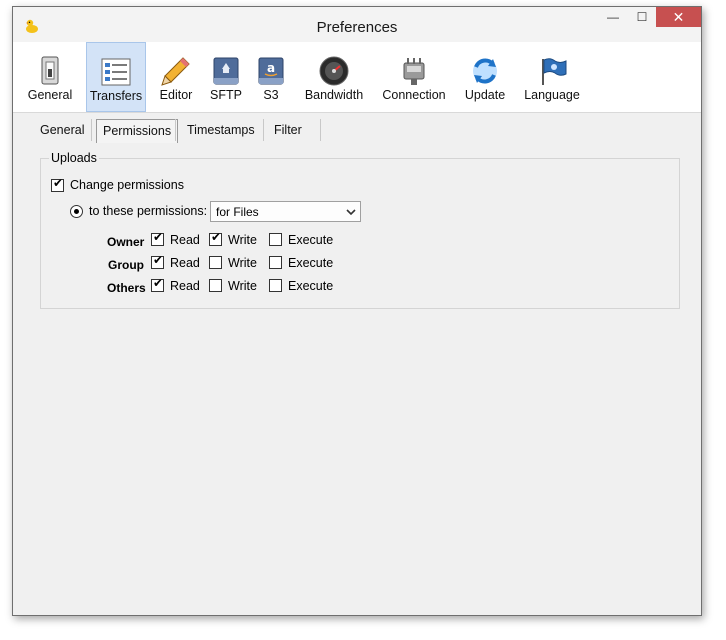  Describe the element at coordinates (237, 212) in the screenshot. I see `select-value: for Files` at that location.